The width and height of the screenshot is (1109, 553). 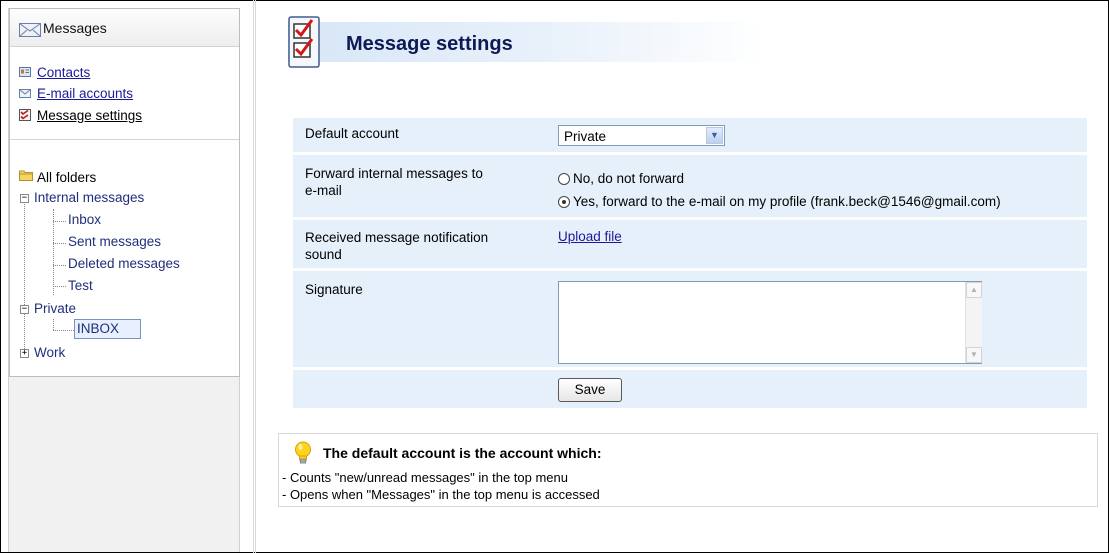 What do you see at coordinates (770, 322) in the screenshot?
I see `signature-textarea` at bounding box center [770, 322].